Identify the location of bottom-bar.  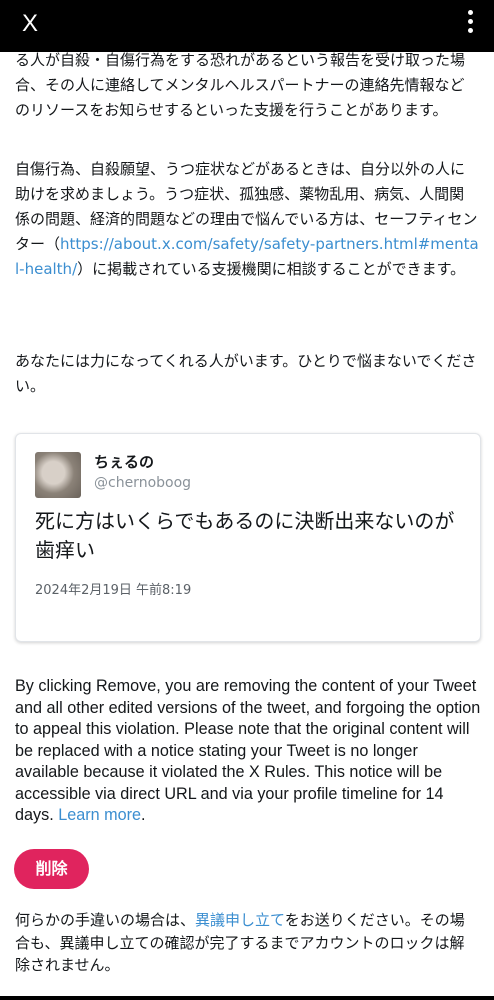
(247, 998).